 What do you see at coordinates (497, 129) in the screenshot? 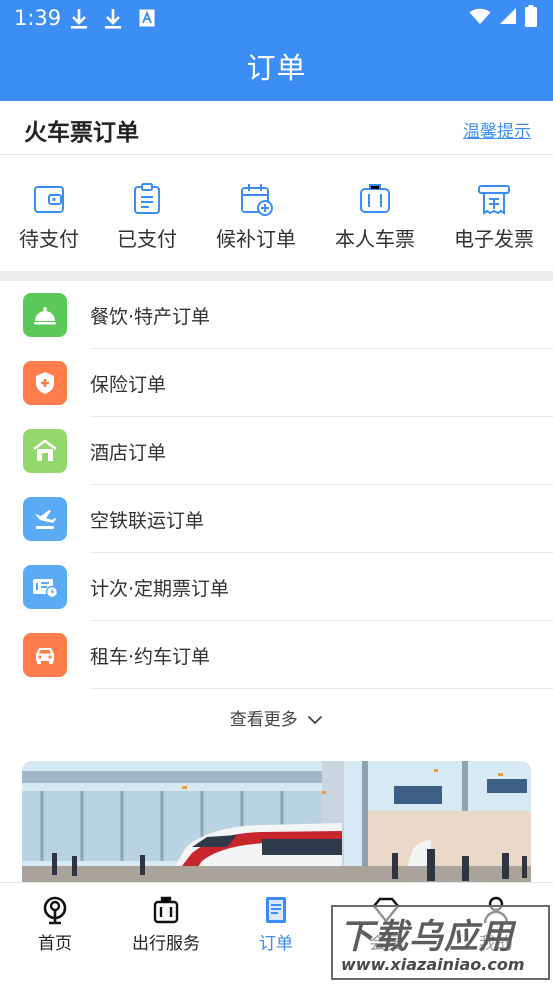
I see `tips-link: 温馨提示` at bounding box center [497, 129].